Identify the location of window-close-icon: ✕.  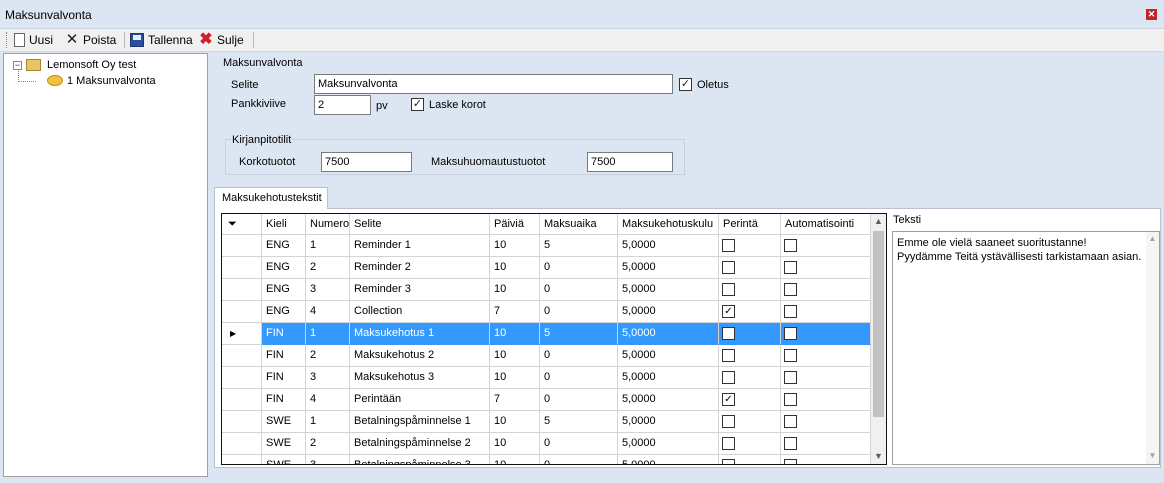
(1151, 14).